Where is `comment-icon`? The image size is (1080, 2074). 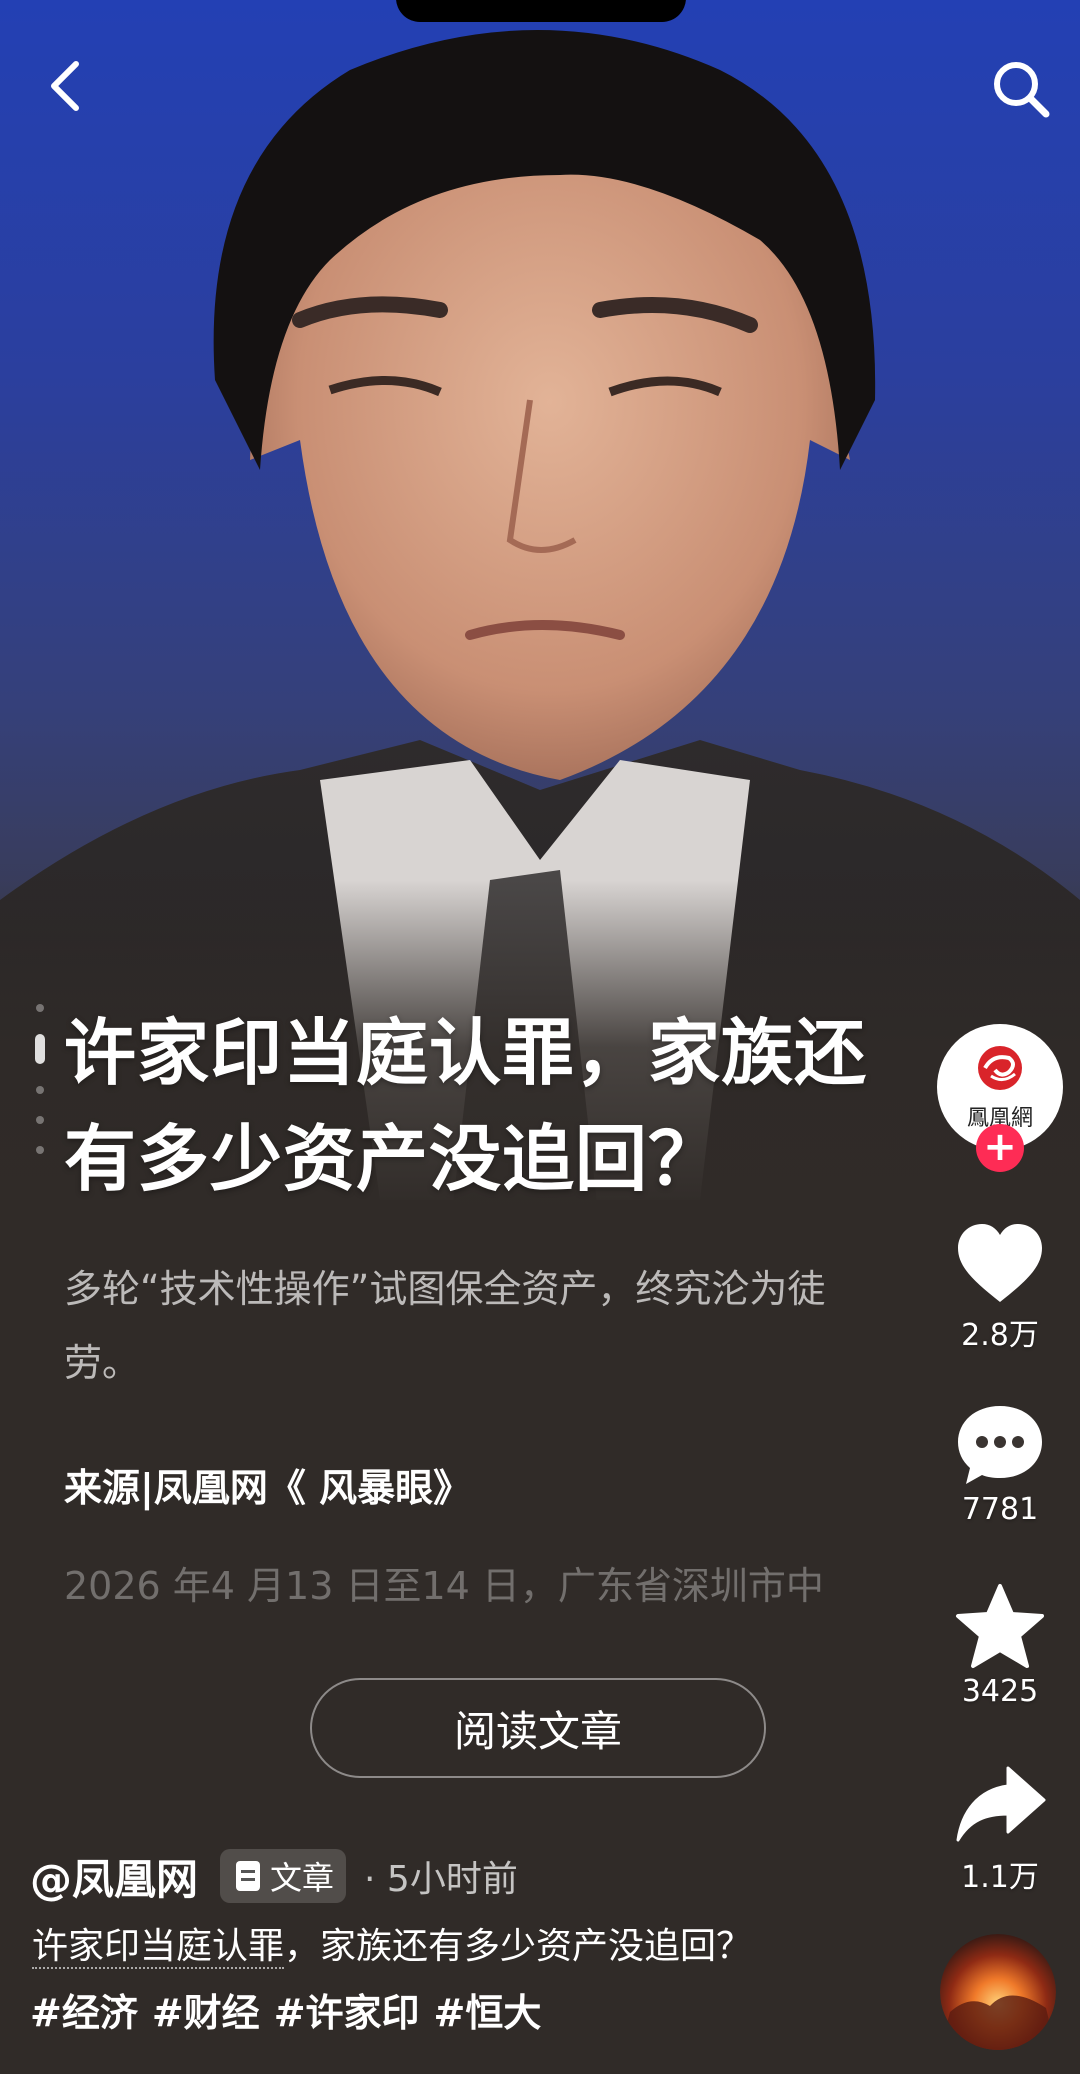 comment-icon is located at coordinates (1000, 1445).